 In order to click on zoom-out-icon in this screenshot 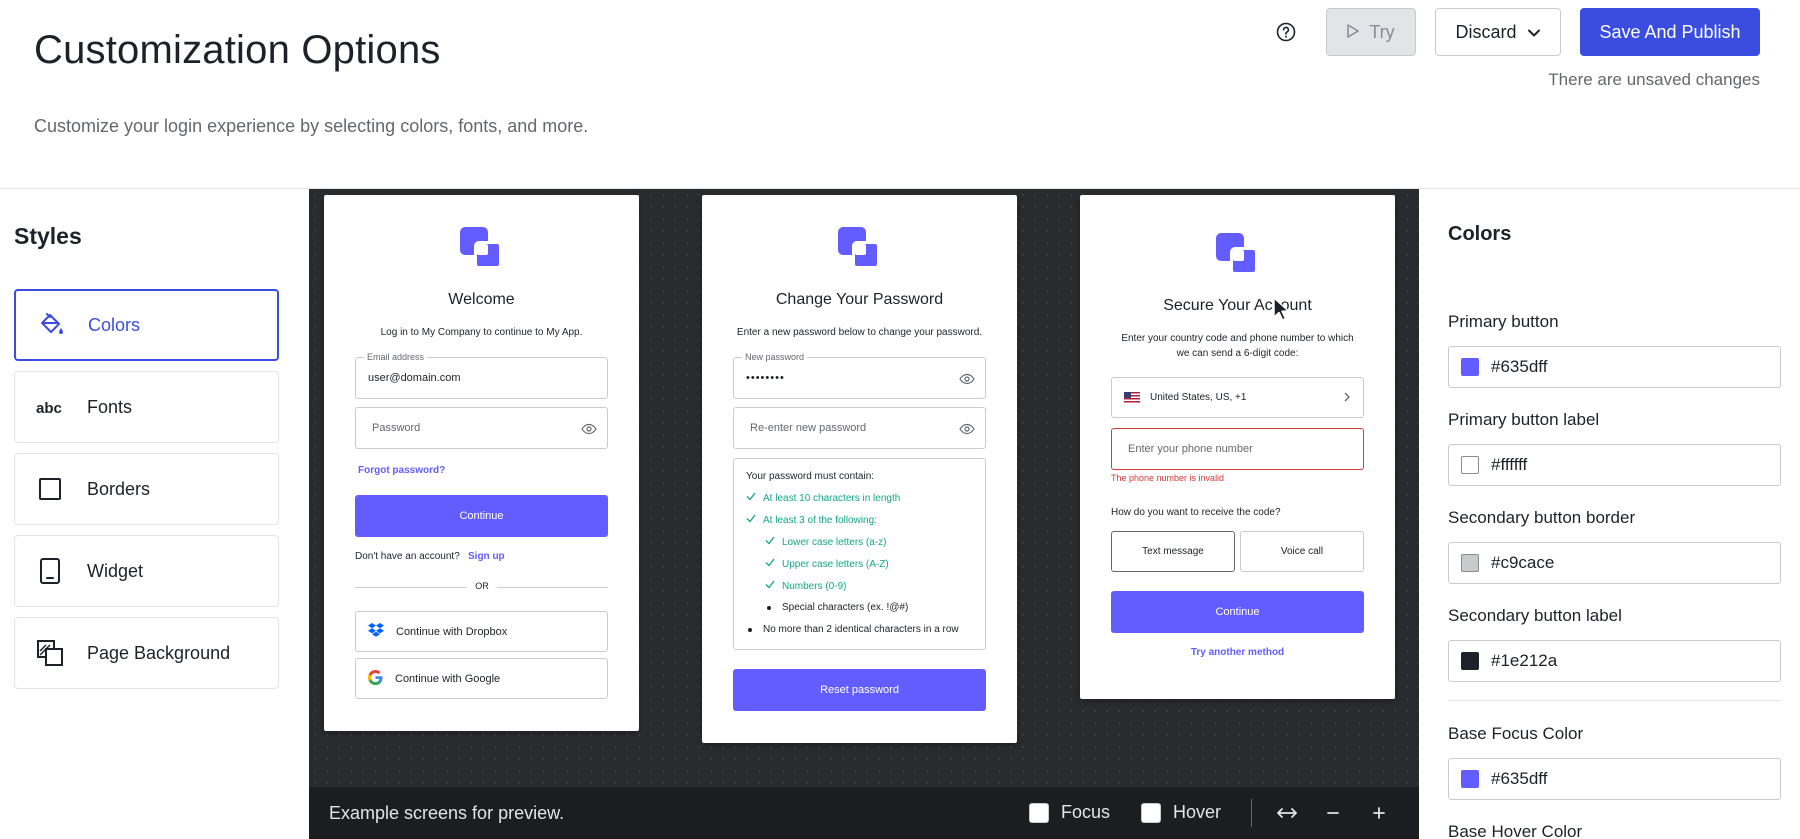, I will do `click(1333, 813)`.